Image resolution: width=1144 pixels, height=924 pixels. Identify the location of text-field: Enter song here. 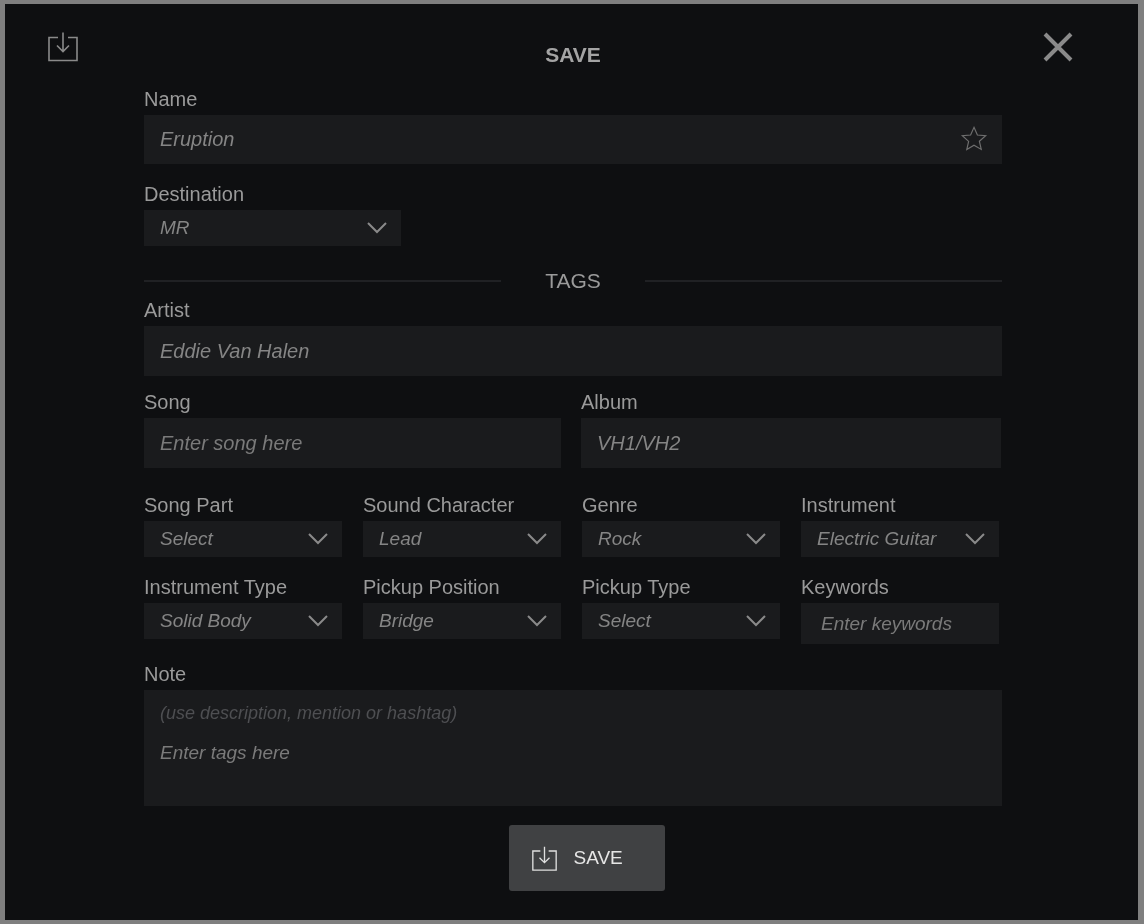
(352, 443).